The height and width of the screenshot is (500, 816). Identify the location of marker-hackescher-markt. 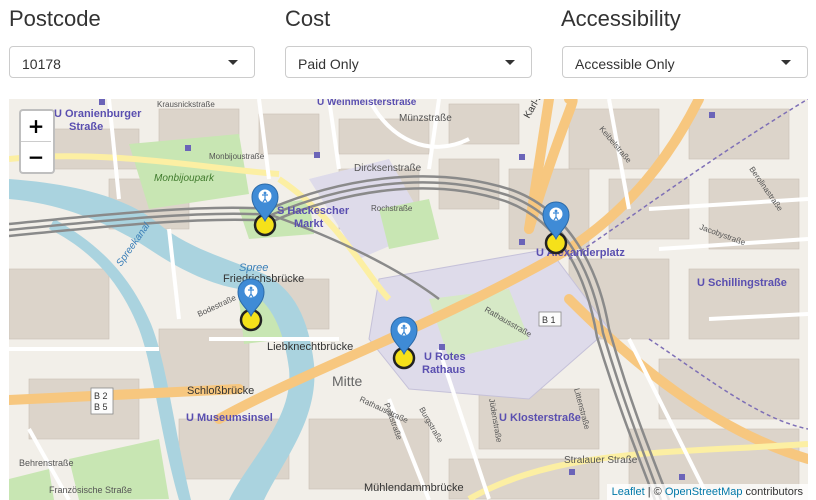
(265, 209).